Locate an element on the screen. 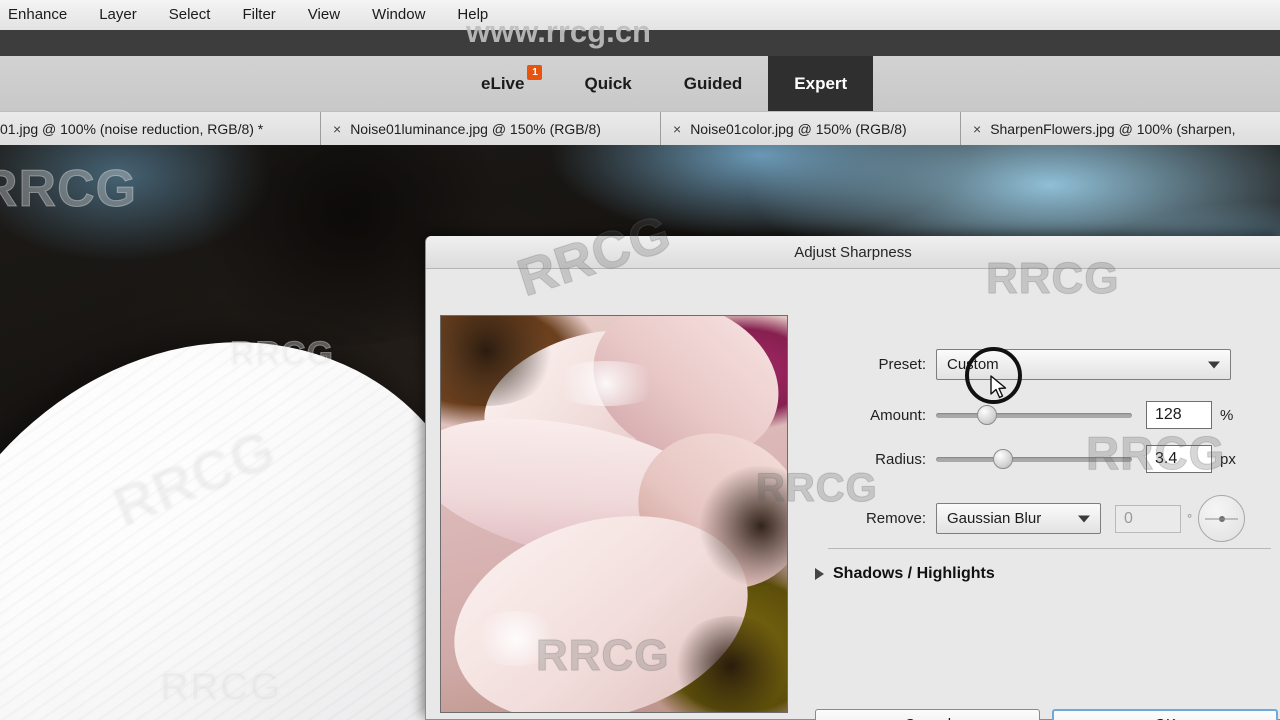 This screenshot has width=1280, height=720. mode-tab-label: Quick is located at coordinates (608, 83).